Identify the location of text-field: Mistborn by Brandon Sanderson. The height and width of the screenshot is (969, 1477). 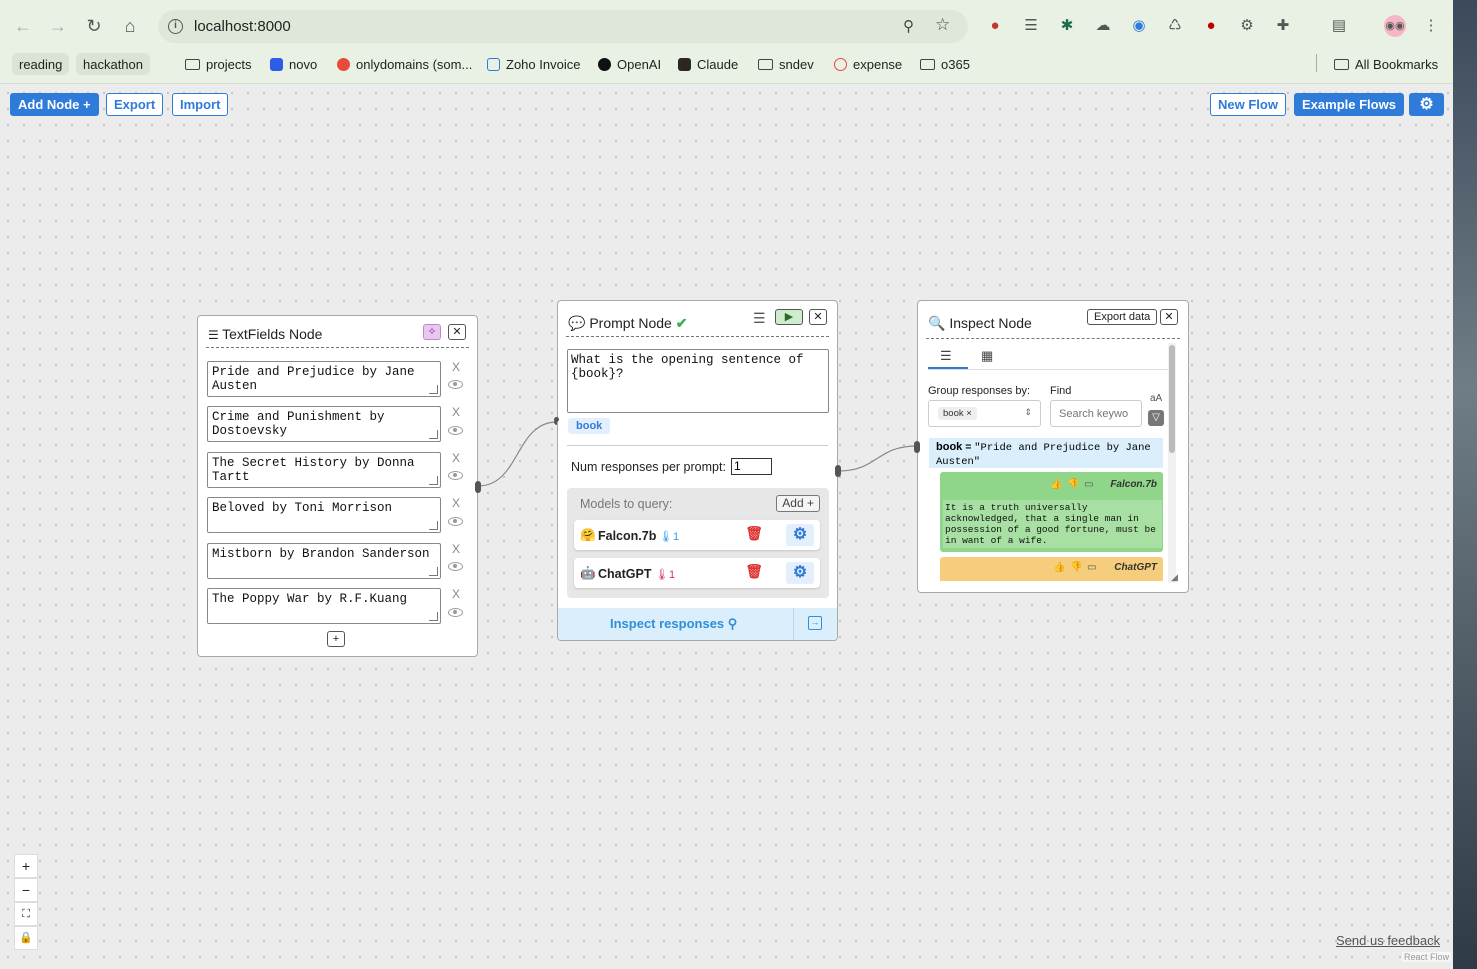
(324, 561).